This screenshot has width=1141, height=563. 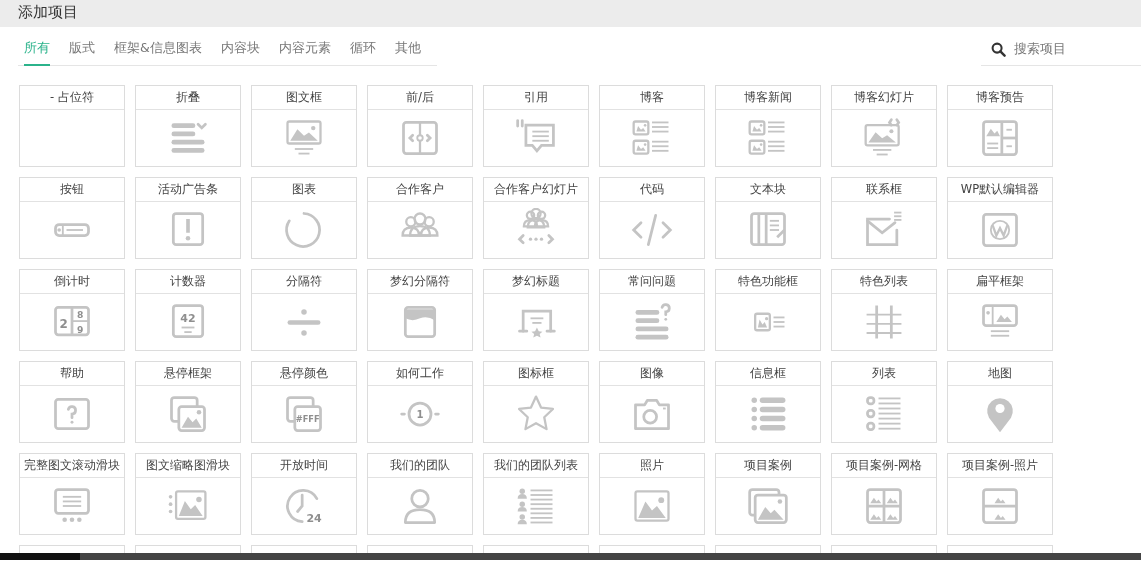 I want to click on element-label: 地图, so click(x=1000, y=374).